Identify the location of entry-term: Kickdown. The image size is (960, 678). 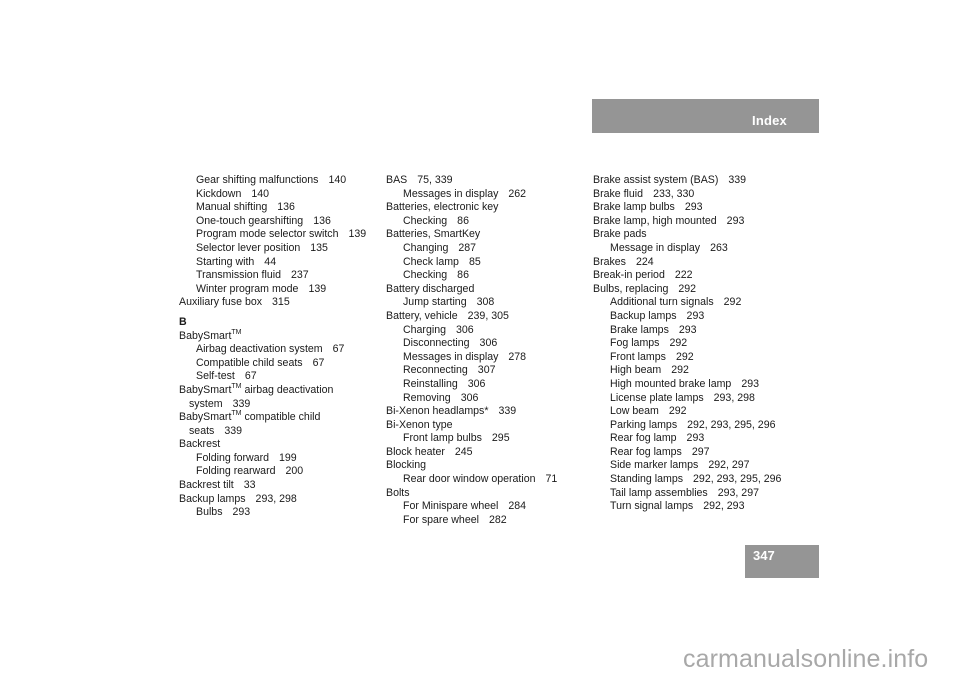
(219, 193).